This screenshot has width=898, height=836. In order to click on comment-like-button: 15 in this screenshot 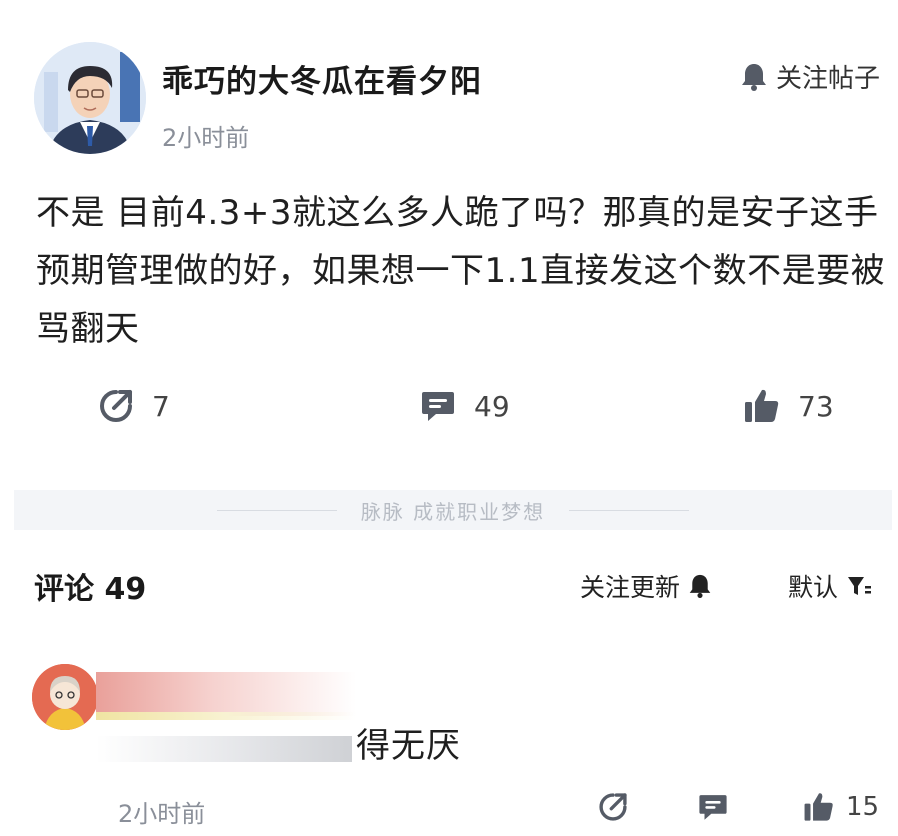, I will do `click(840, 807)`.